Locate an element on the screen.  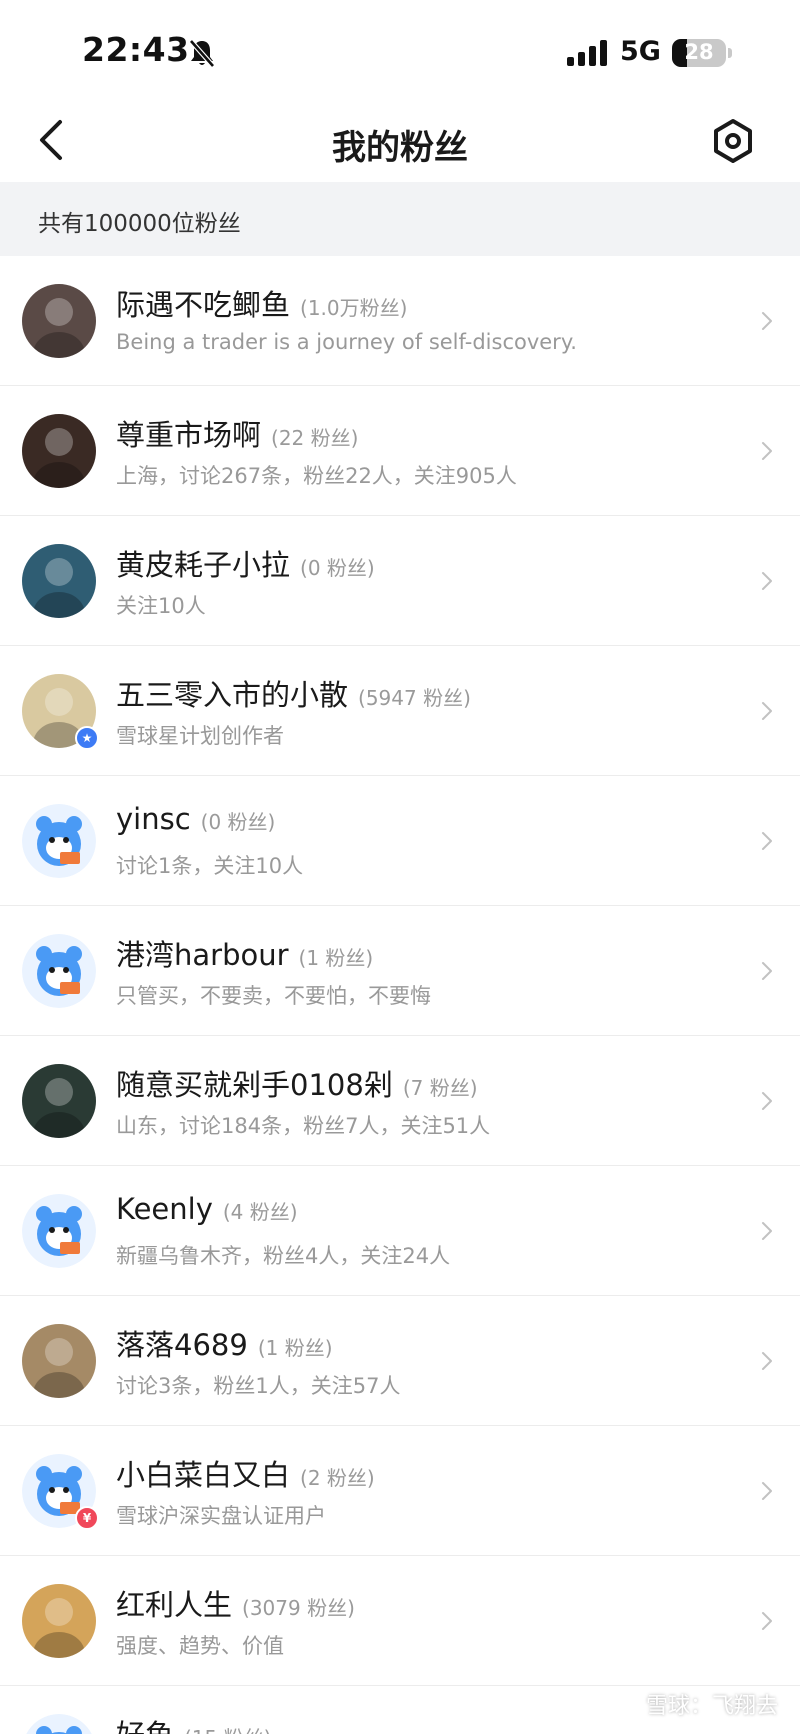
fan-name: 随意买就剁手0108剁 is located at coordinates (254, 1085).